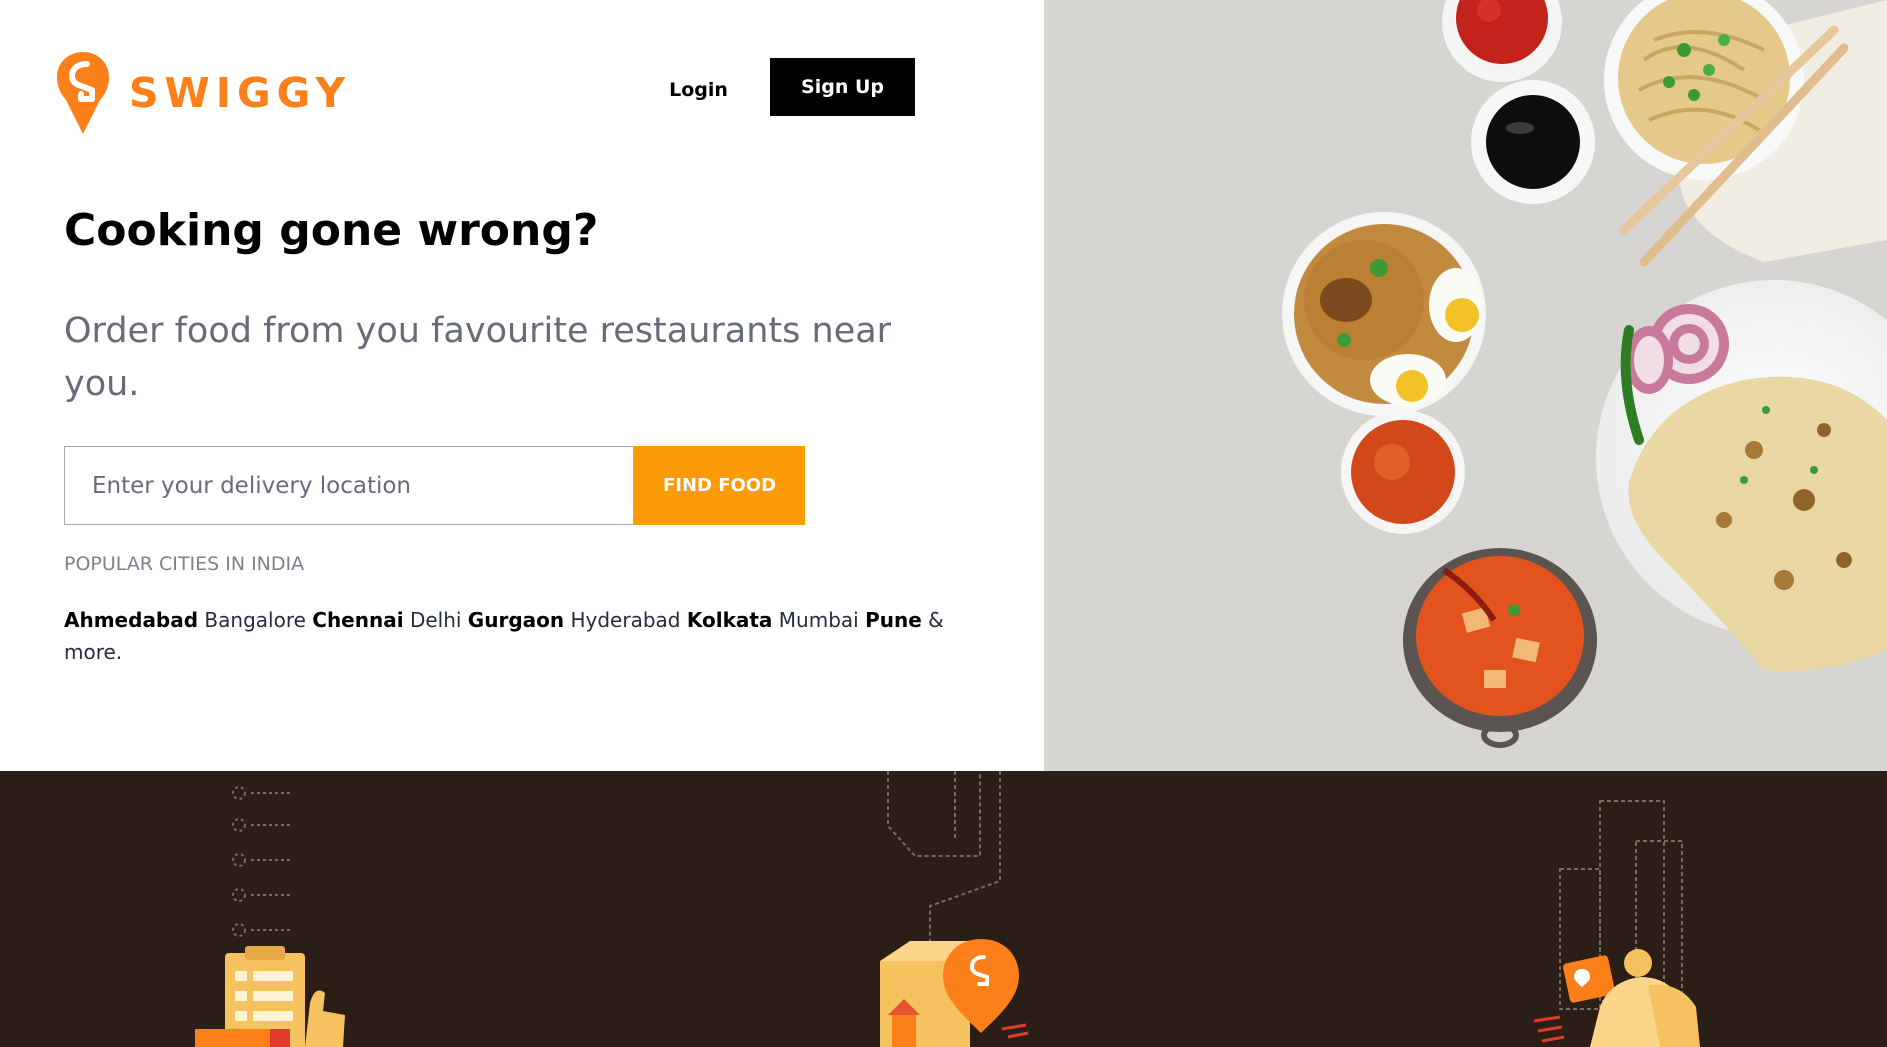 This screenshot has height=1047, width=1887. What do you see at coordinates (184, 564) in the screenshot?
I see `popular-cities-heading: POPULAR CITIES IN INDIA` at bounding box center [184, 564].